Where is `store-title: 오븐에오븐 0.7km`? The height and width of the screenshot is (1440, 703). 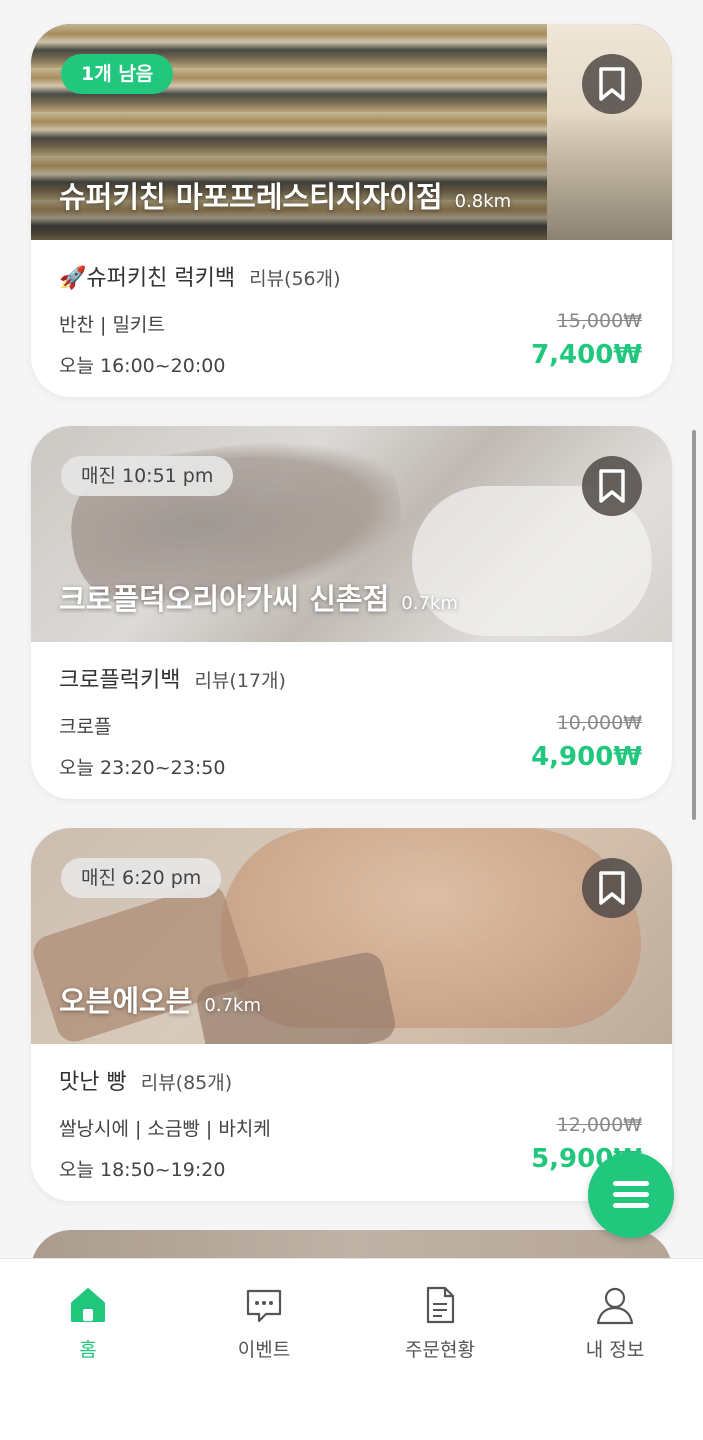
store-title: 오븐에오븐 0.7km is located at coordinates (160, 999).